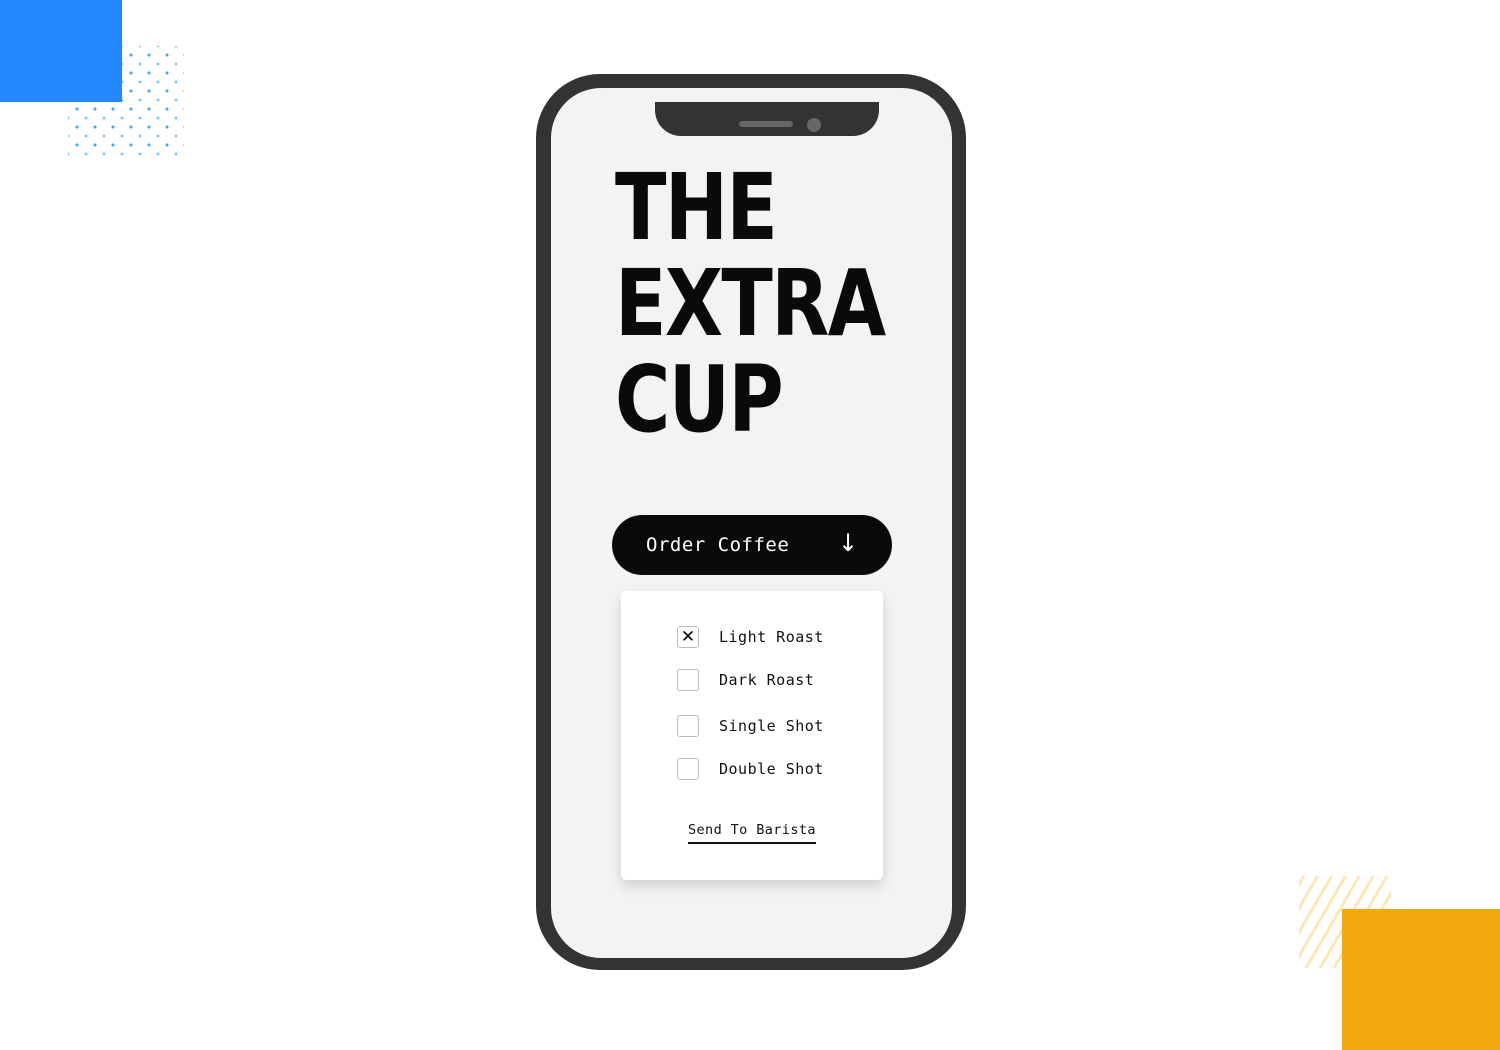  I want to click on option-dark-roast: Dark Roast, so click(745, 680).